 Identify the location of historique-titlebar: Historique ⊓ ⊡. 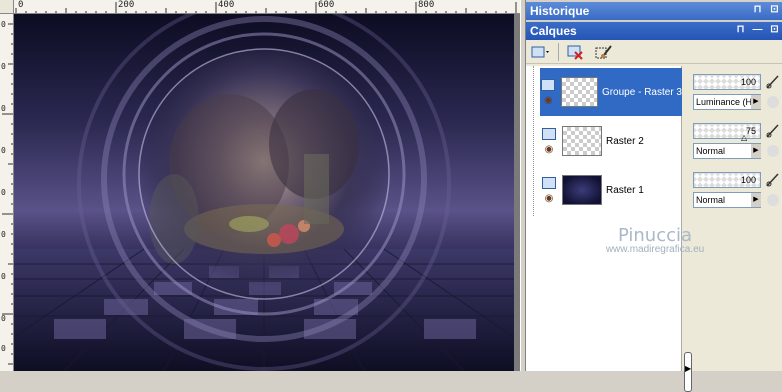
(654, 11).